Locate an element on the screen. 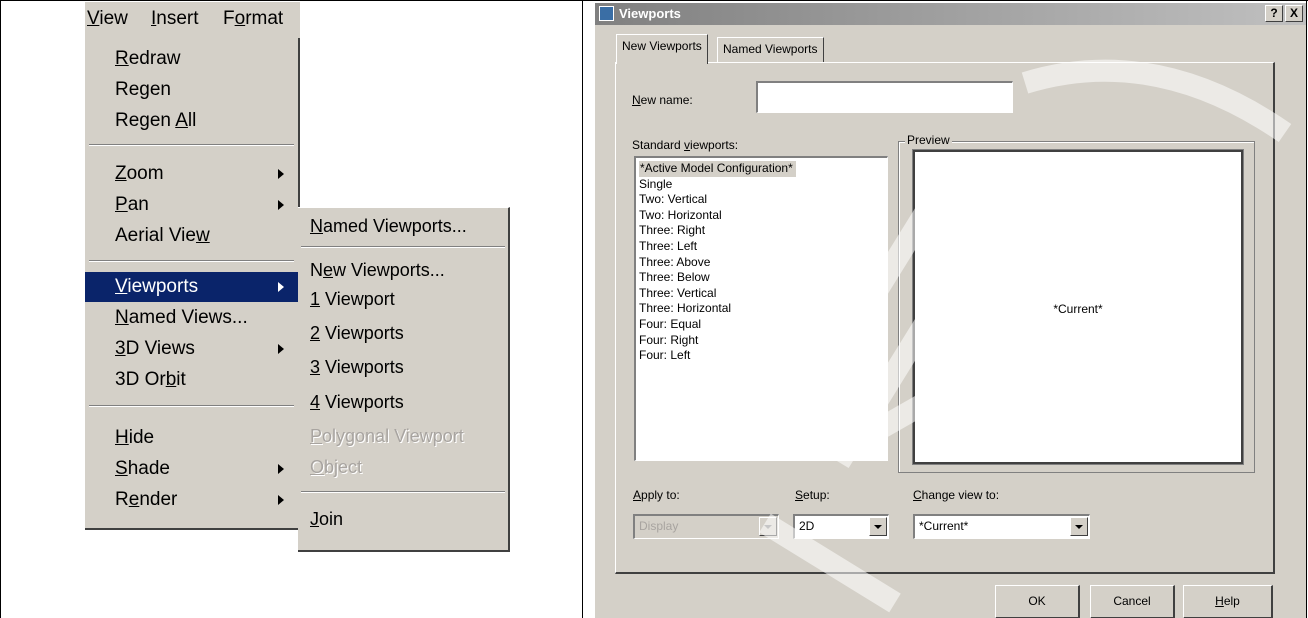  list-item: Four: Left is located at coordinates (761, 356).